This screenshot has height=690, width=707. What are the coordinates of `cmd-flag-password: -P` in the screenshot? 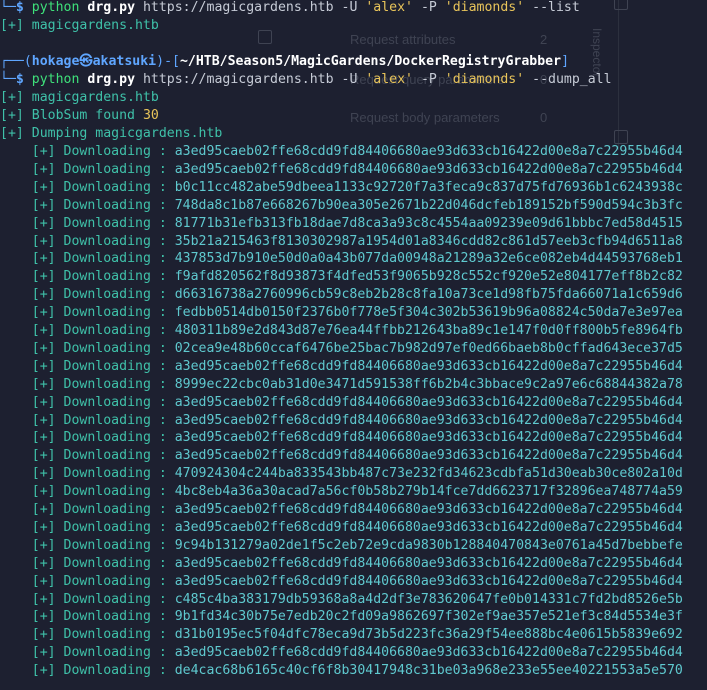 It's located at (428, 79).